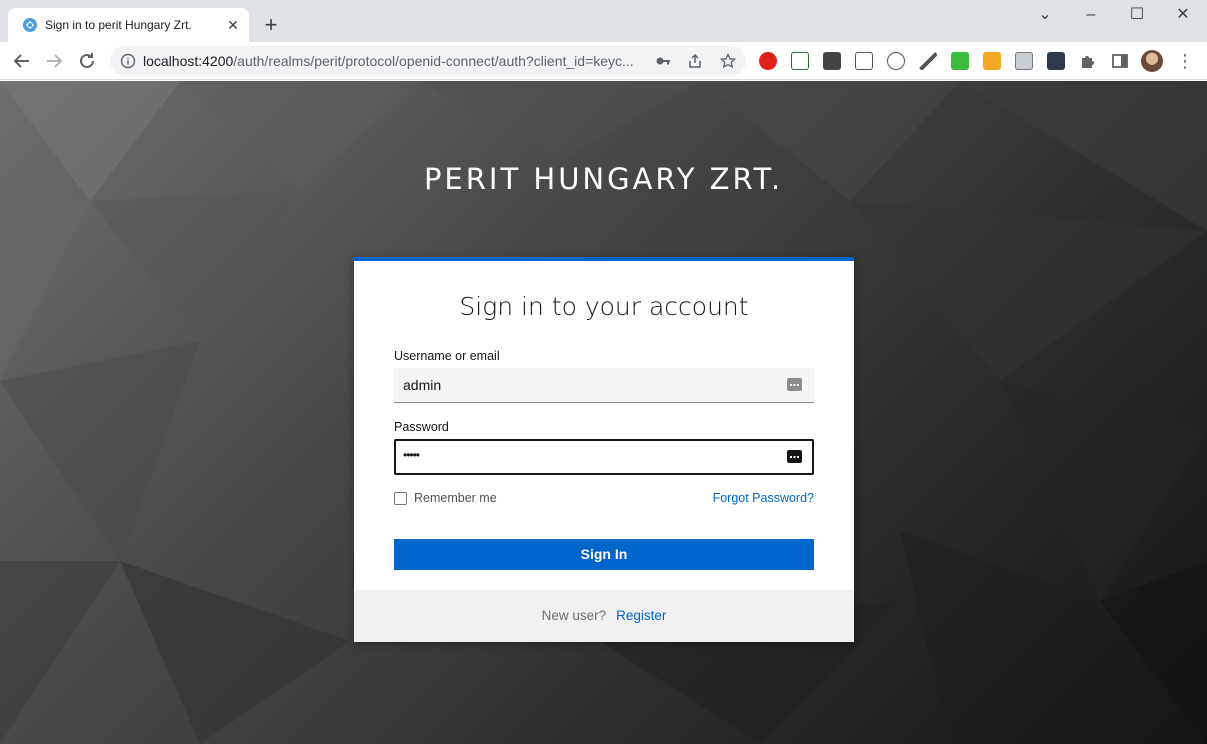  I want to click on keycloak-favicon-icon, so click(30, 25).